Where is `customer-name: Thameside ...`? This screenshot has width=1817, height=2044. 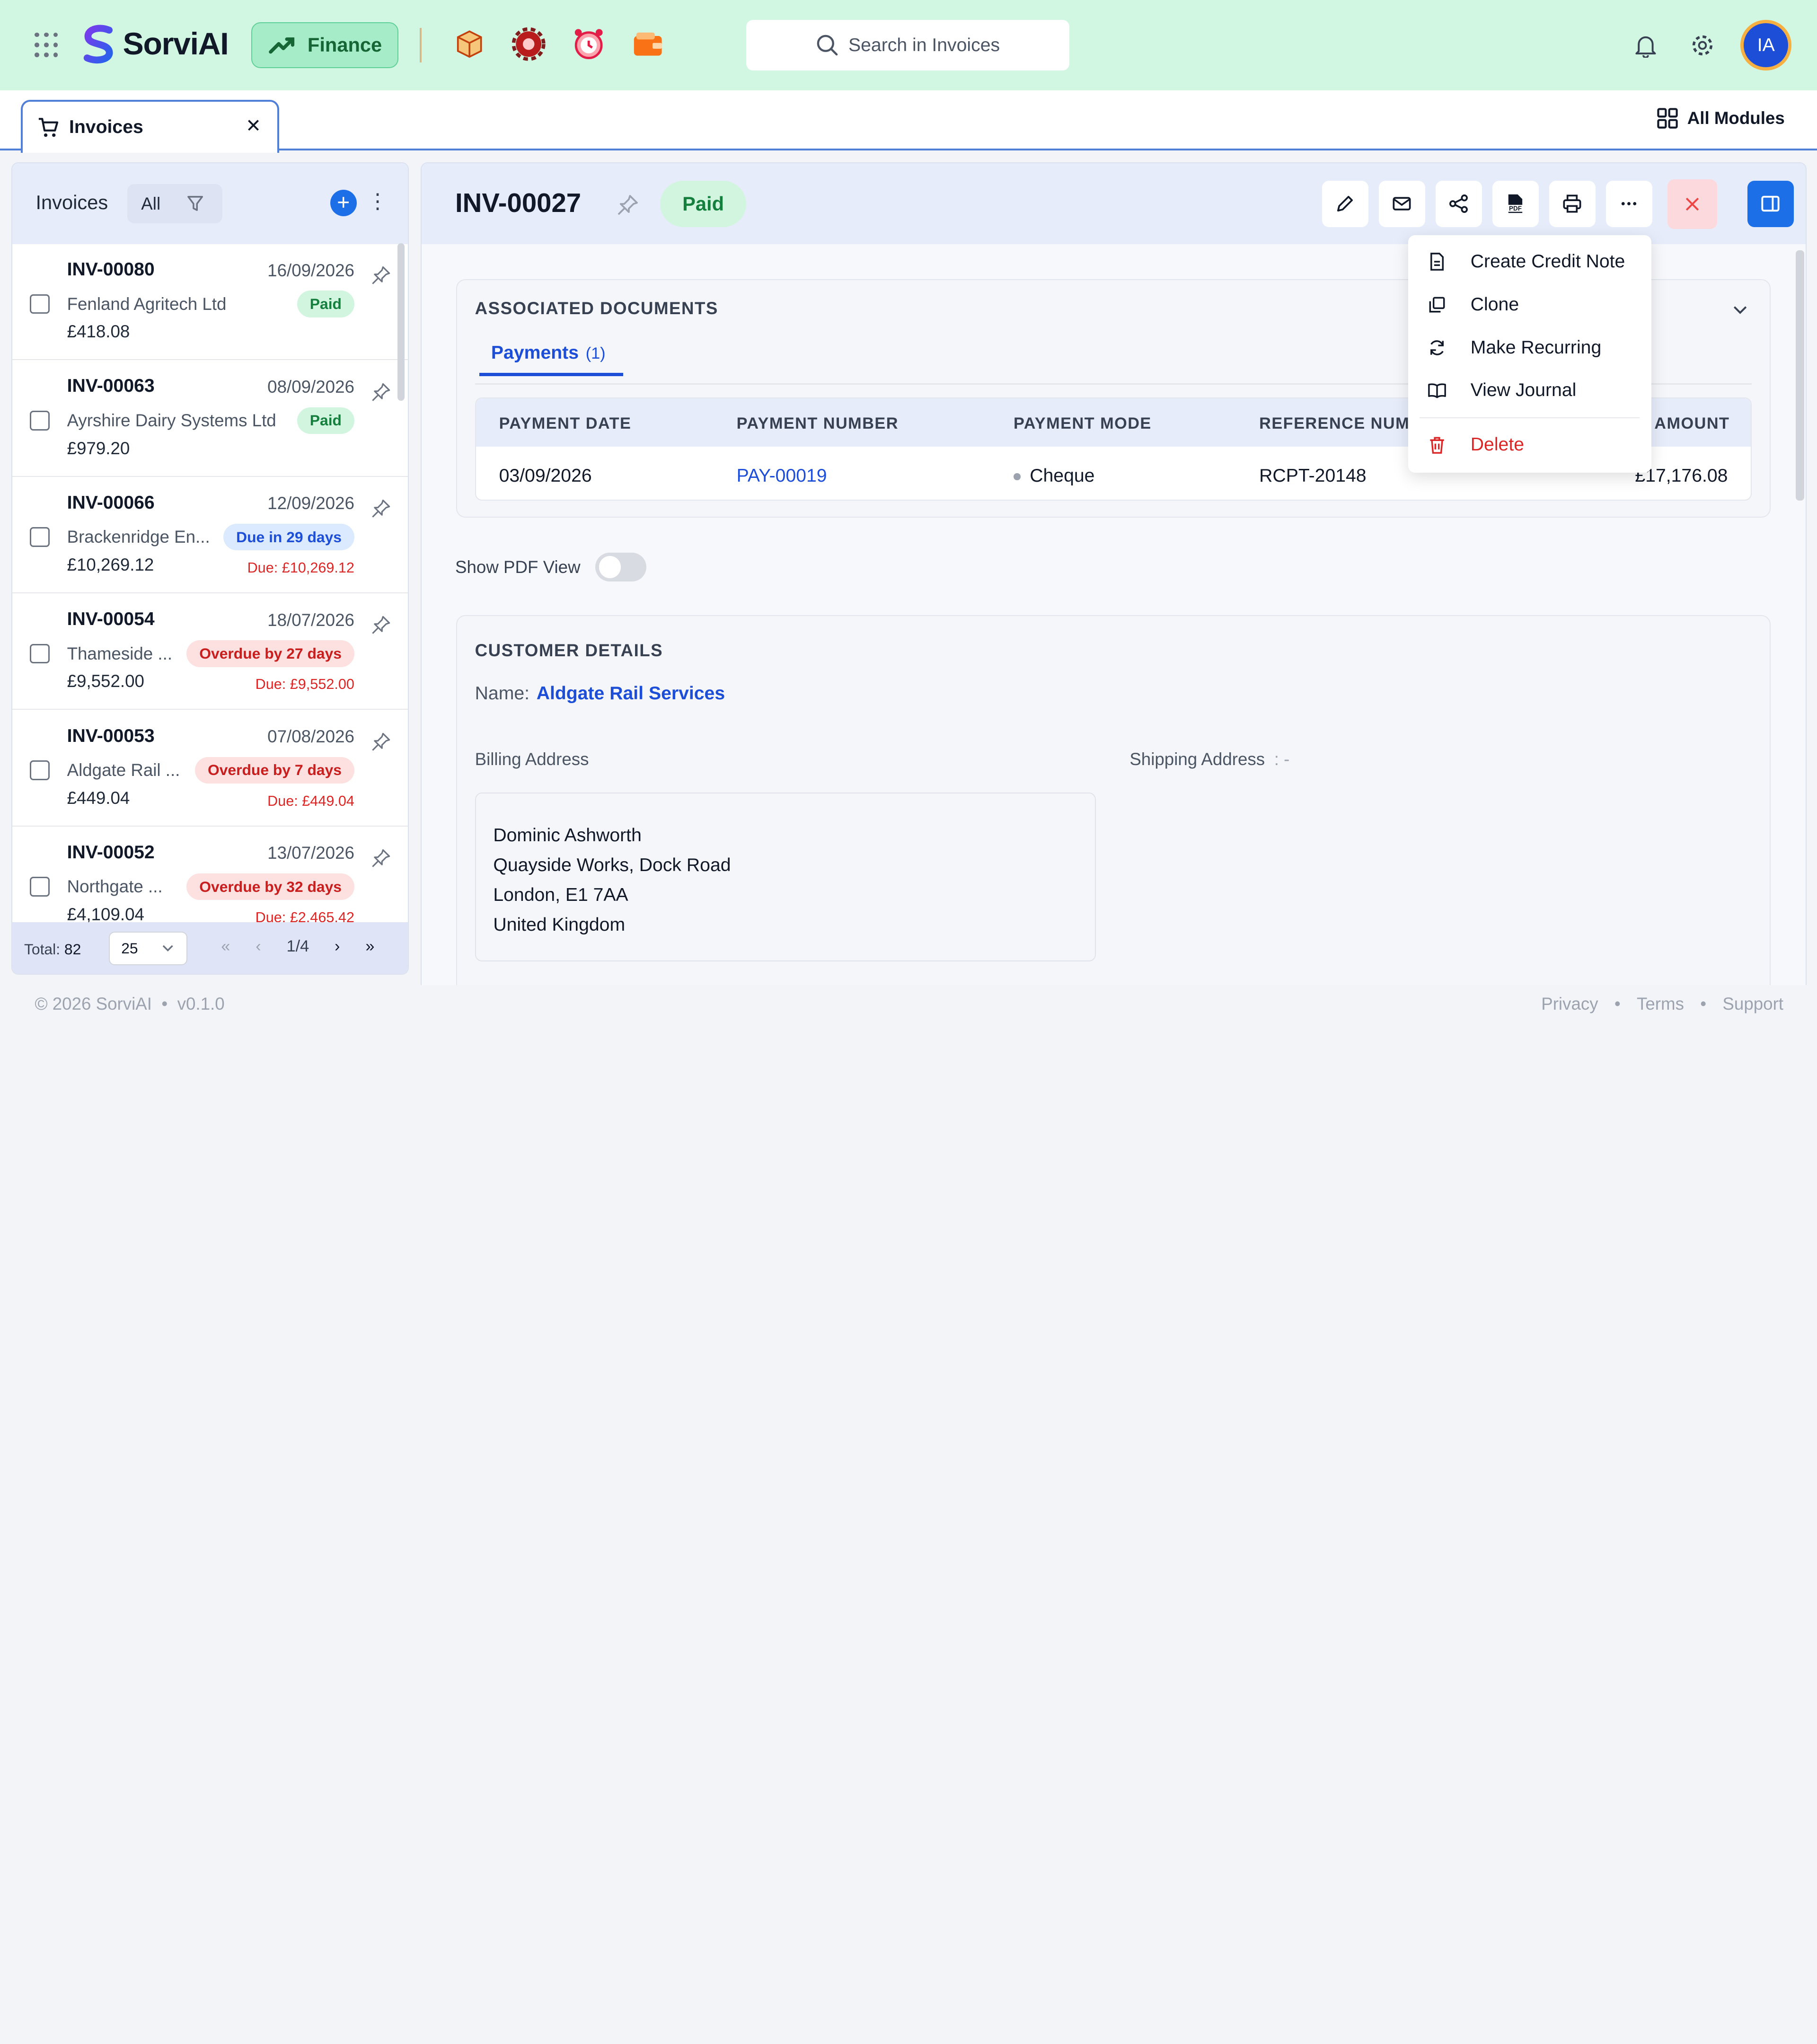
customer-name: Thameside ... is located at coordinates (120, 653).